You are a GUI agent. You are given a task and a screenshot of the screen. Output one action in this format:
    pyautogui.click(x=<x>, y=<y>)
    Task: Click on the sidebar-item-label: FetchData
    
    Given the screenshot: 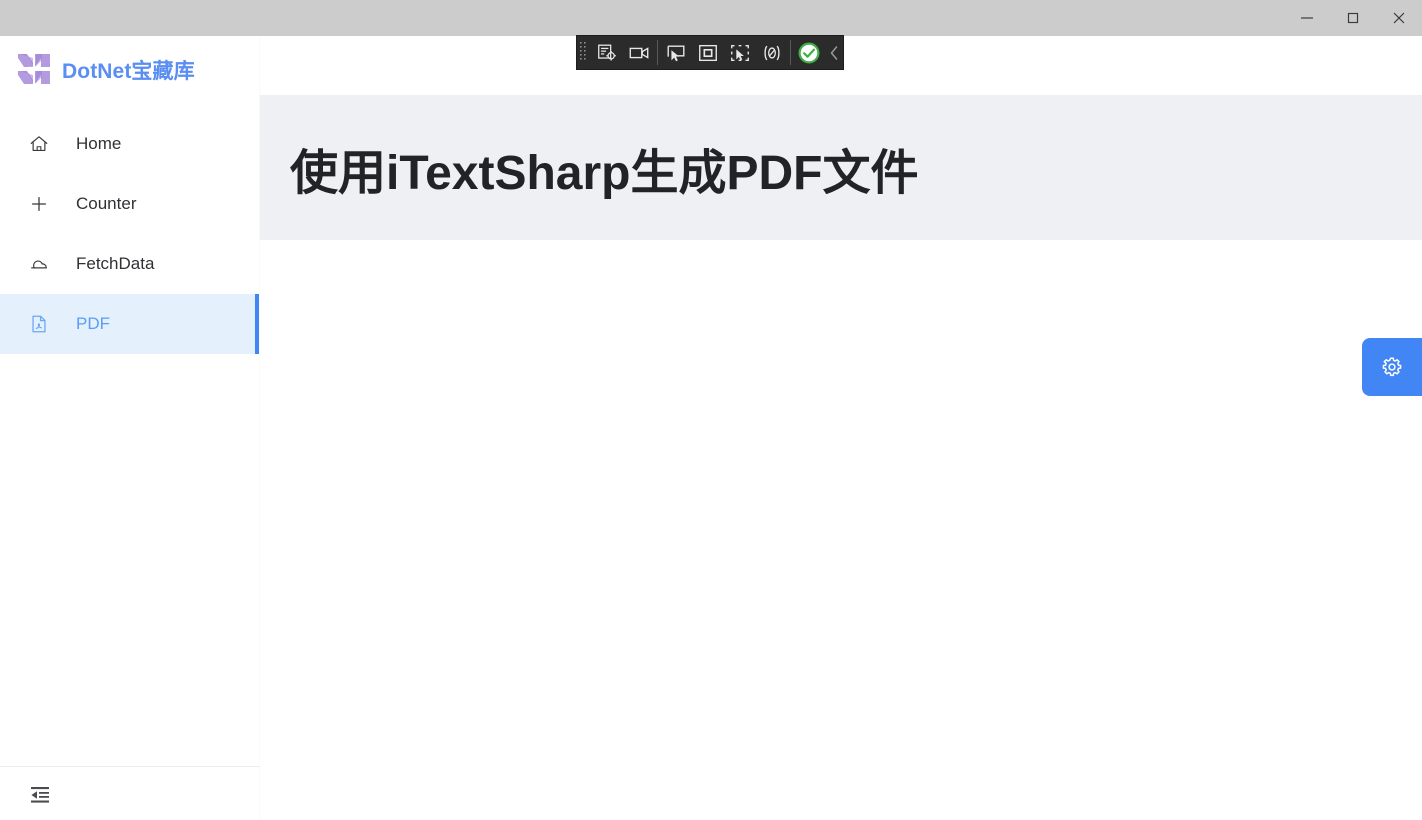 What is the action you would take?
    pyautogui.click(x=115, y=263)
    